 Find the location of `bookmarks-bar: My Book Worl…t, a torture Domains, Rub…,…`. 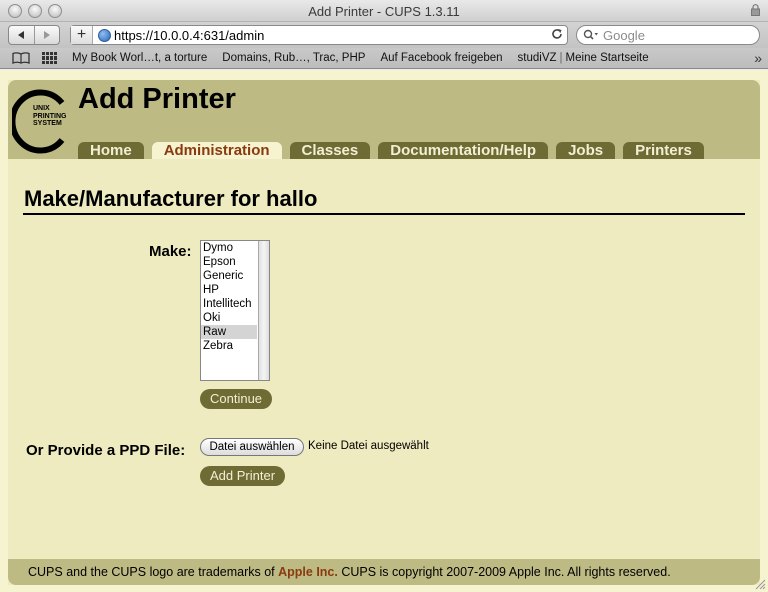

bookmarks-bar: My Book Worl…t, a torture Domains, Rub…,… is located at coordinates (384, 58).